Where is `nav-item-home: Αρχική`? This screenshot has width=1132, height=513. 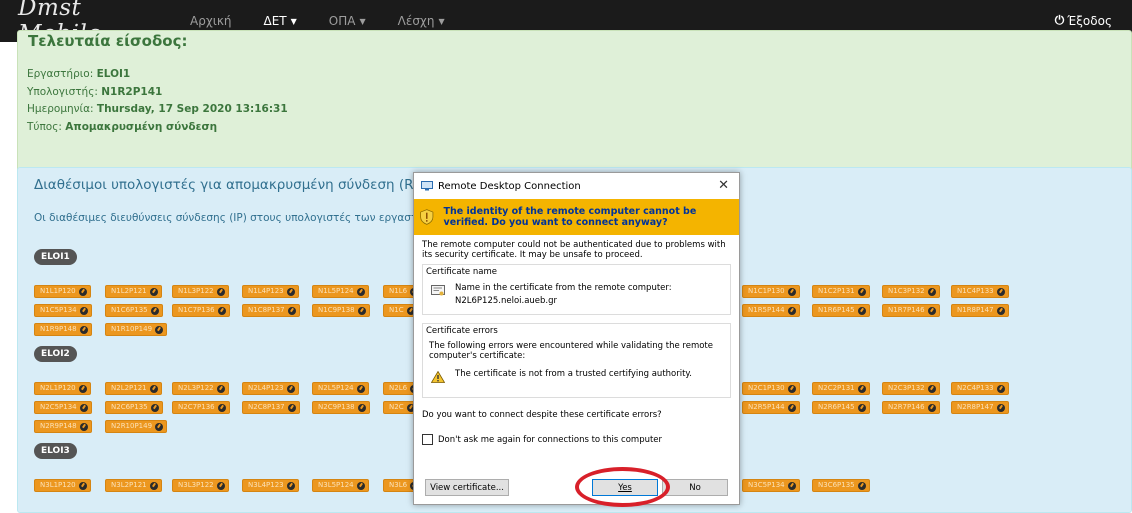 nav-item-home: Αρχική is located at coordinates (211, 21).